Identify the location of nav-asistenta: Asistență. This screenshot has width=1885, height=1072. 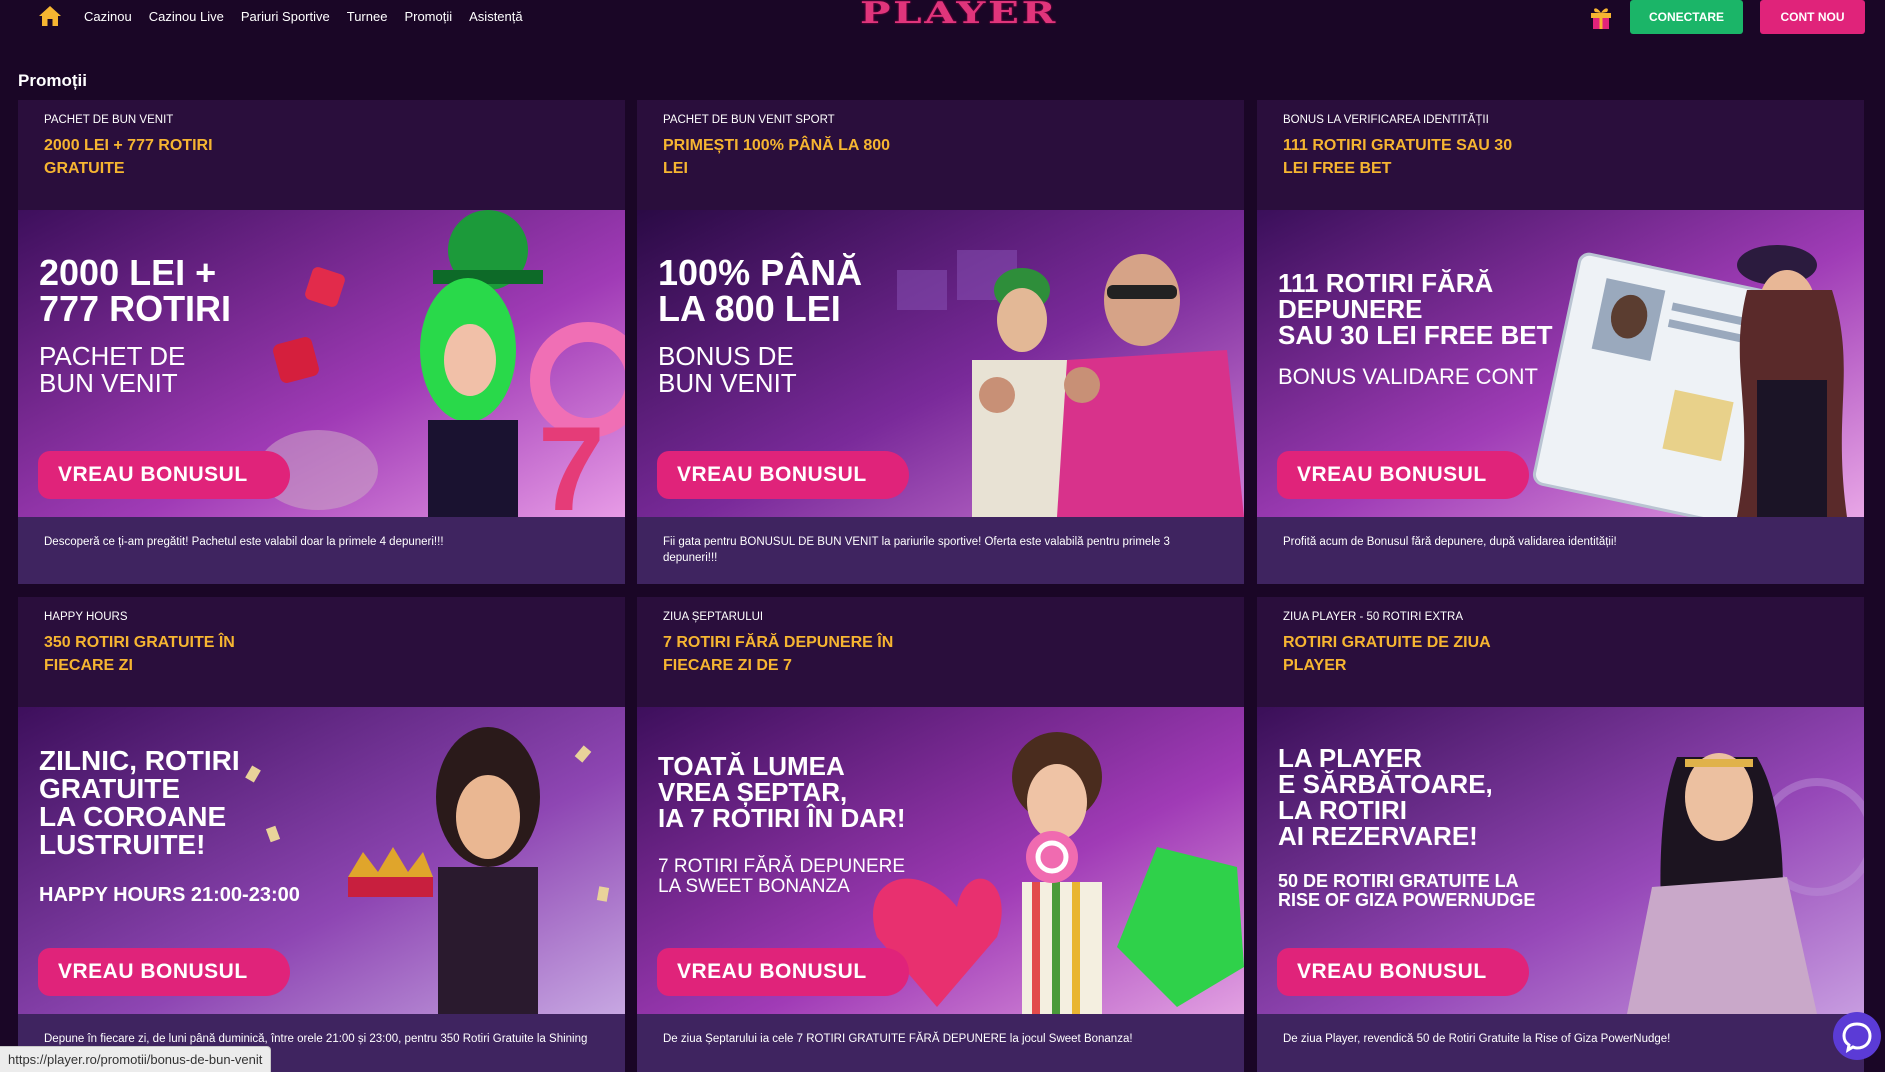
(495, 16).